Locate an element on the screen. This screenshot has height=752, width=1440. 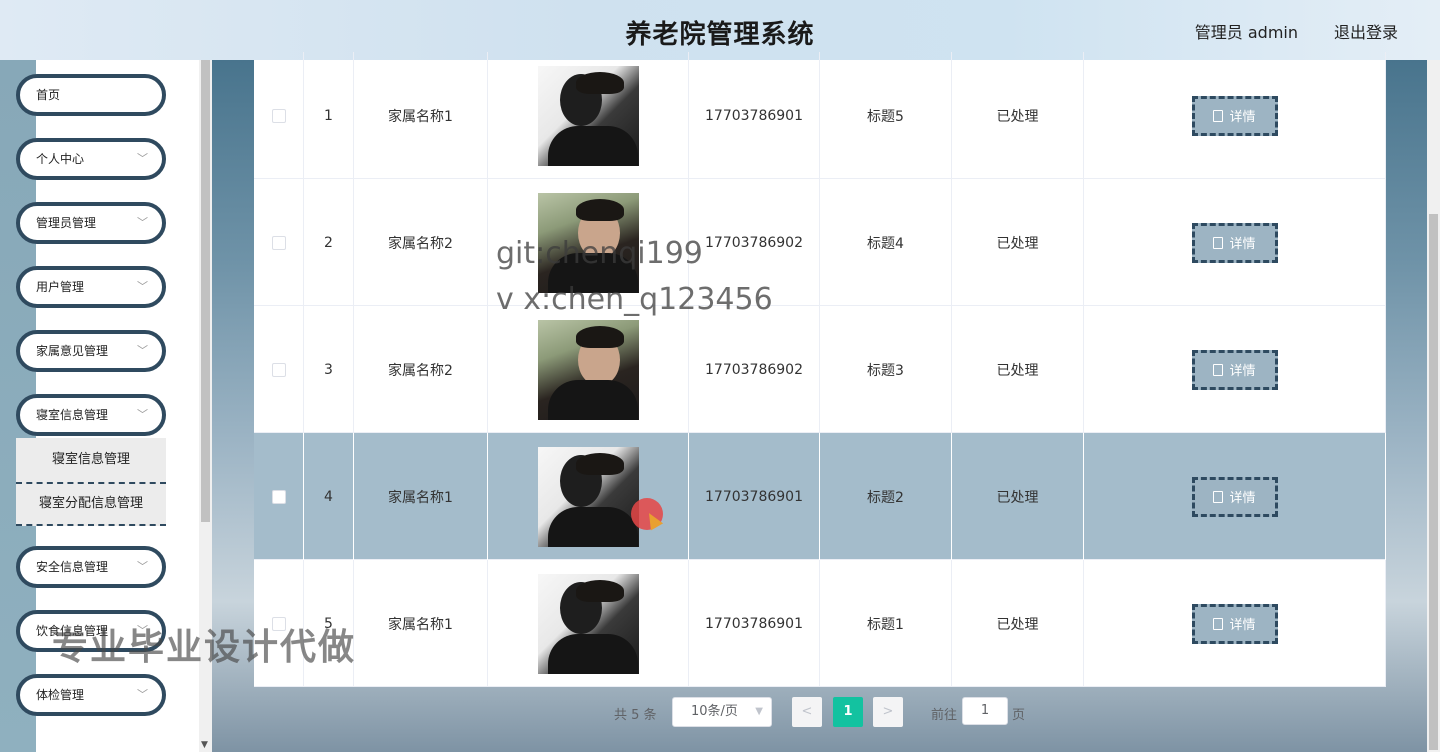
sidebar-item: 寝室信息管理 ﹀ is located at coordinates (91, 415).